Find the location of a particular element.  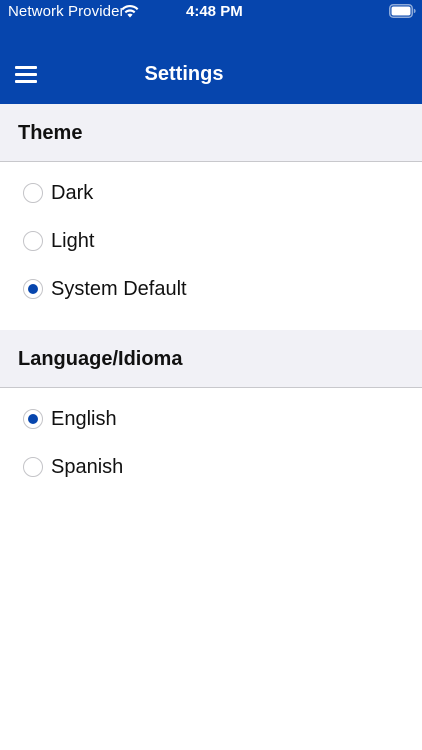

status-bar: Network Provider 4:48 PM is located at coordinates (211, 13).